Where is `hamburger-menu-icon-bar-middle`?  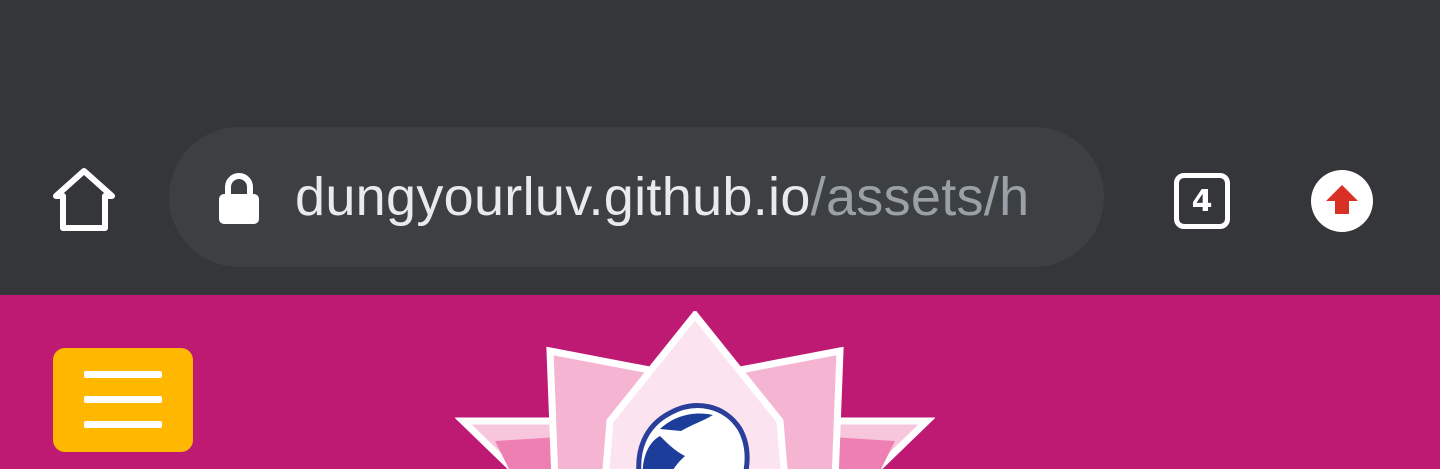 hamburger-menu-icon-bar-middle is located at coordinates (123, 399).